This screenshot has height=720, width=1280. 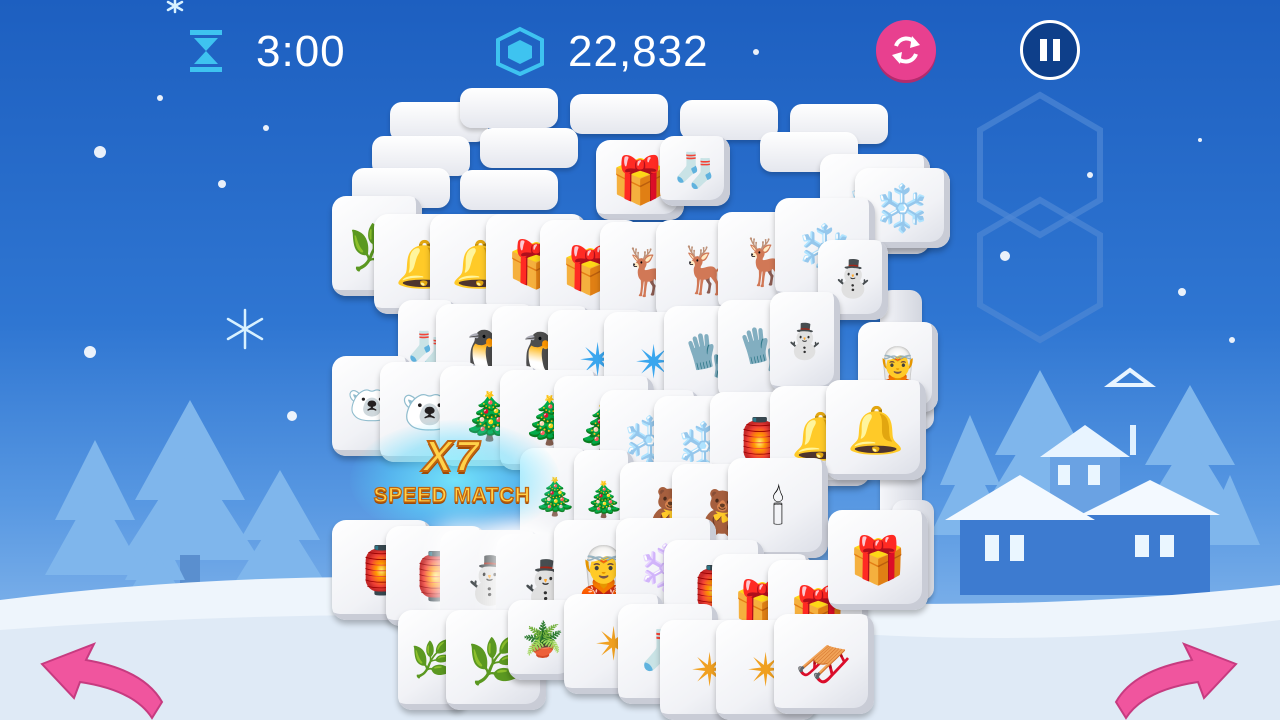 I want to click on speed-match-label: SPEED MATCH, so click(x=452, y=495).